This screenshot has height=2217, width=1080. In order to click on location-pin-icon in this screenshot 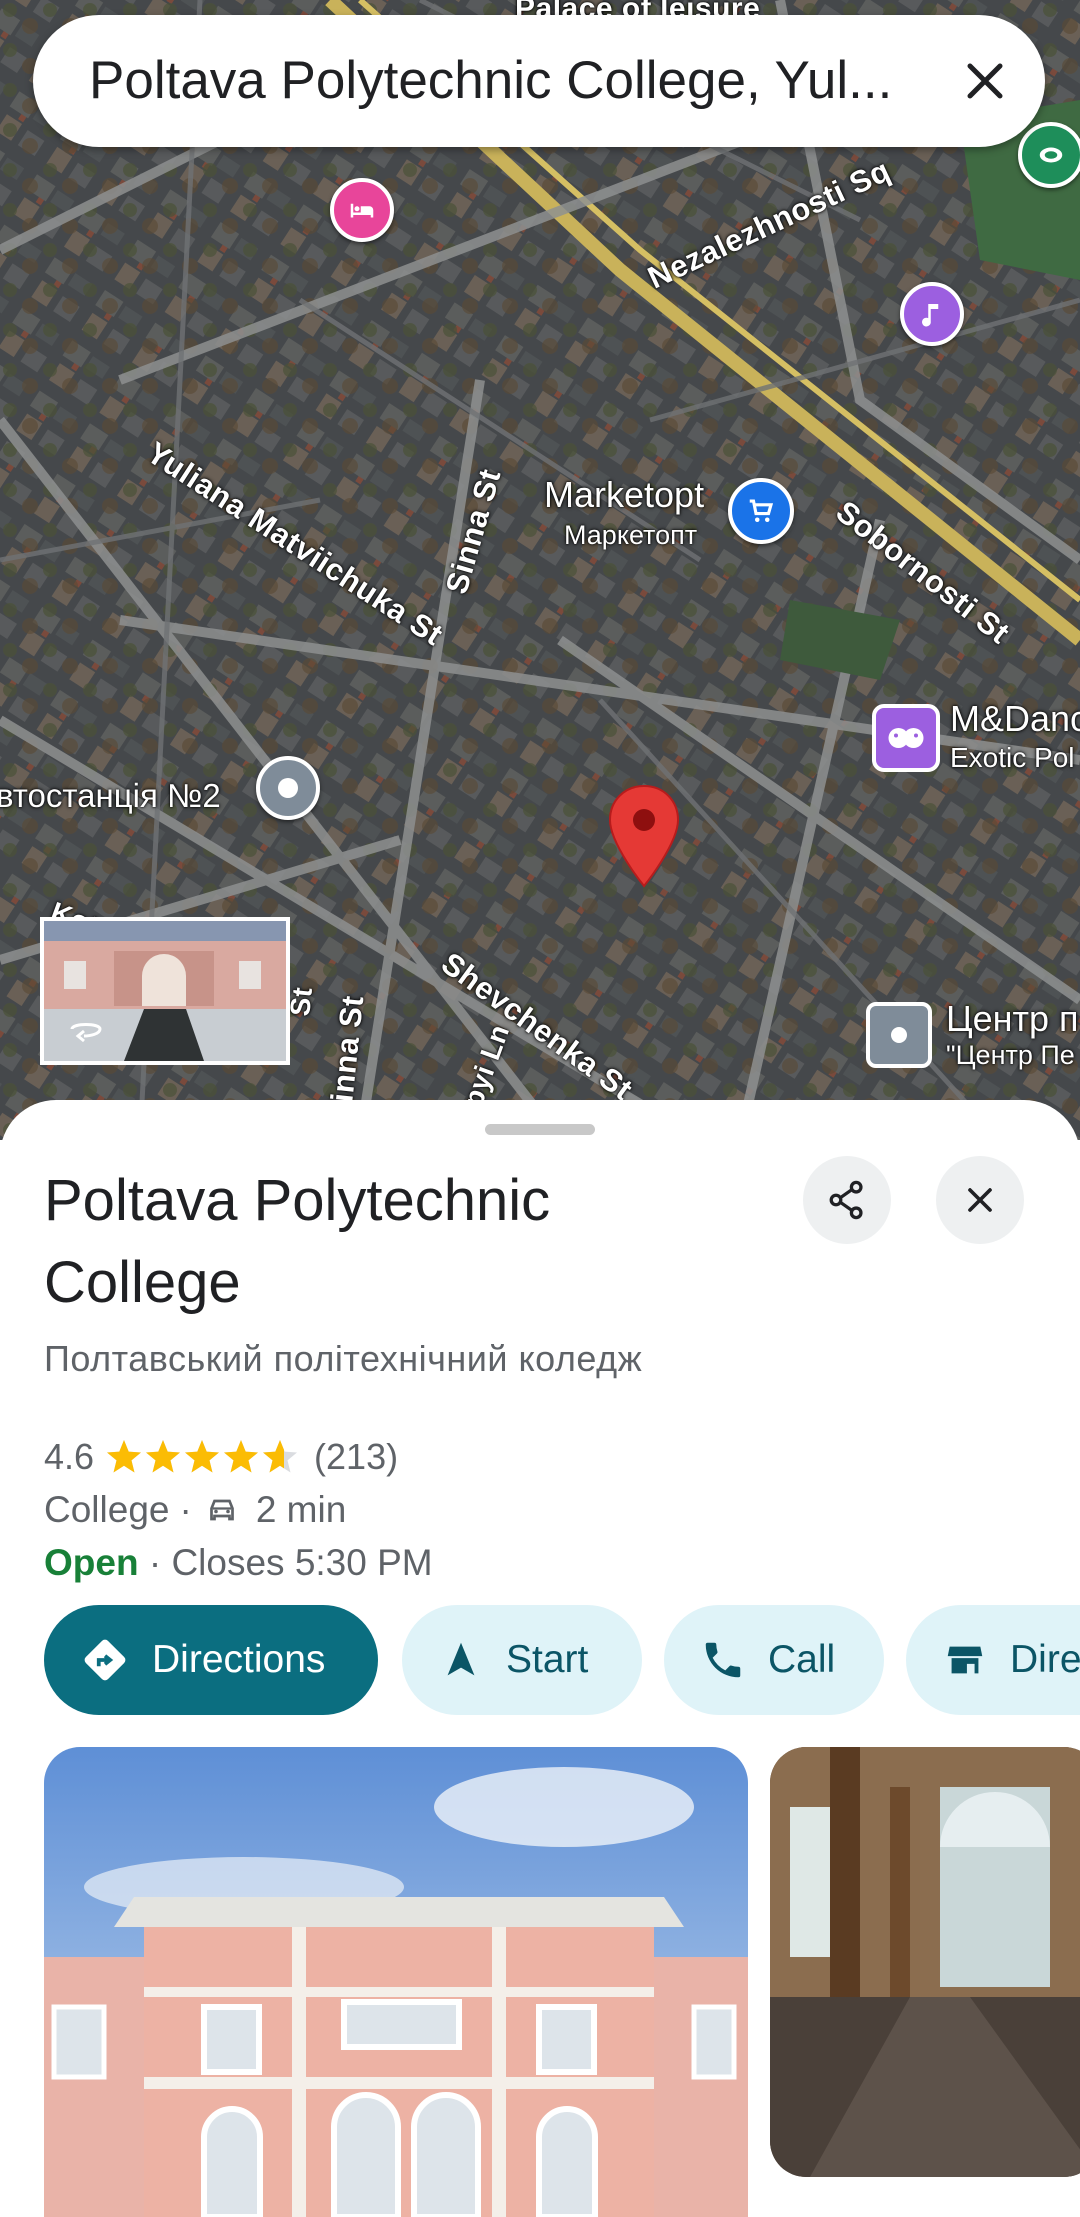, I will do `click(644, 836)`.